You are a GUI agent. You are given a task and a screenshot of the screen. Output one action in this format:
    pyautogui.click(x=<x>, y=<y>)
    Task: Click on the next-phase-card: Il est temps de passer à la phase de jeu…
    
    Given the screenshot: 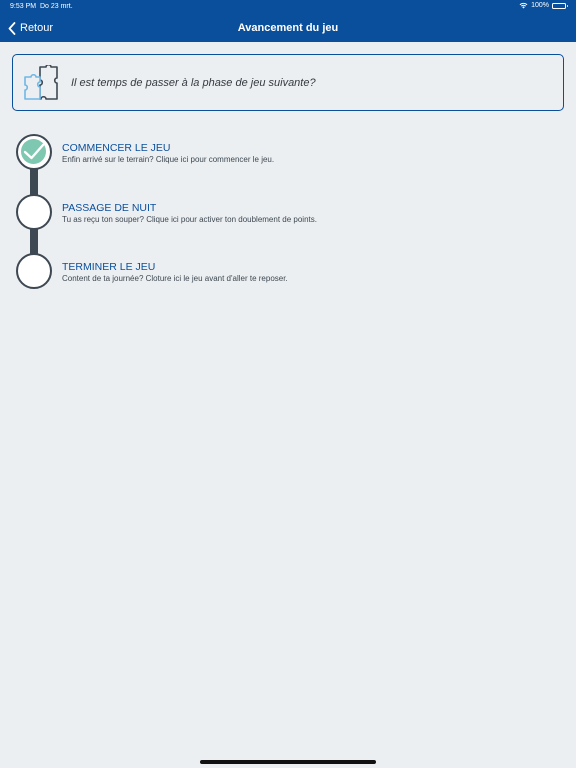 What is the action you would take?
    pyautogui.click(x=288, y=82)
    